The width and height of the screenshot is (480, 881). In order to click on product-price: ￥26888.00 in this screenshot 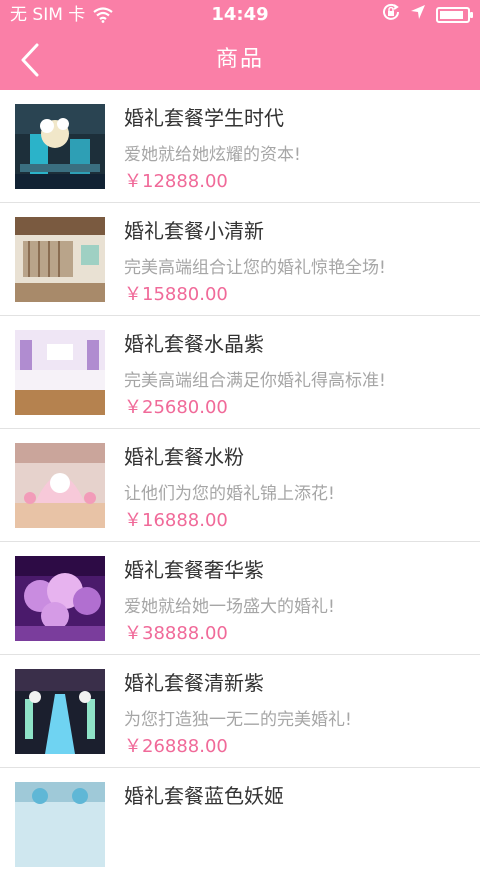, I will do `click(176, 746)`.